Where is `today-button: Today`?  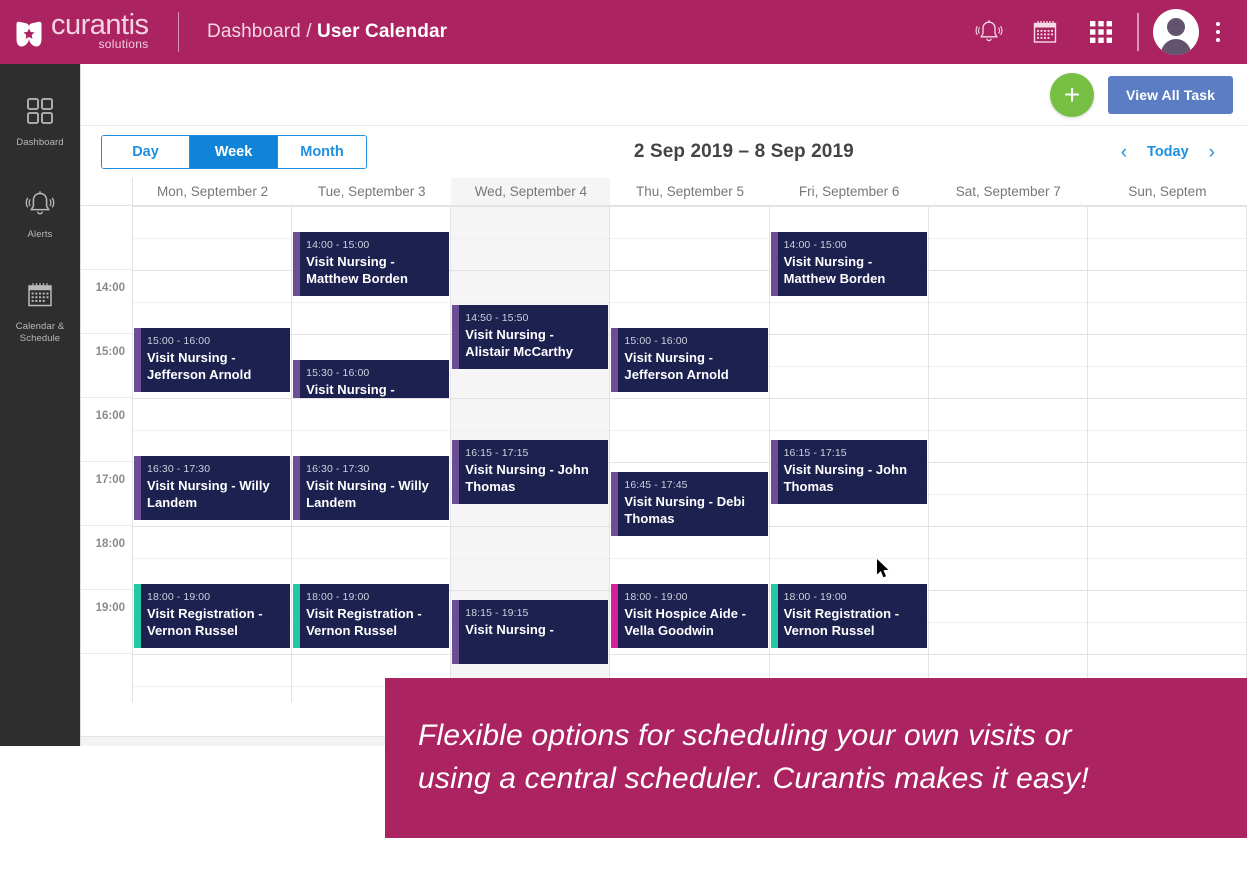
today-button: Today is located at coordinates (1168, 152).